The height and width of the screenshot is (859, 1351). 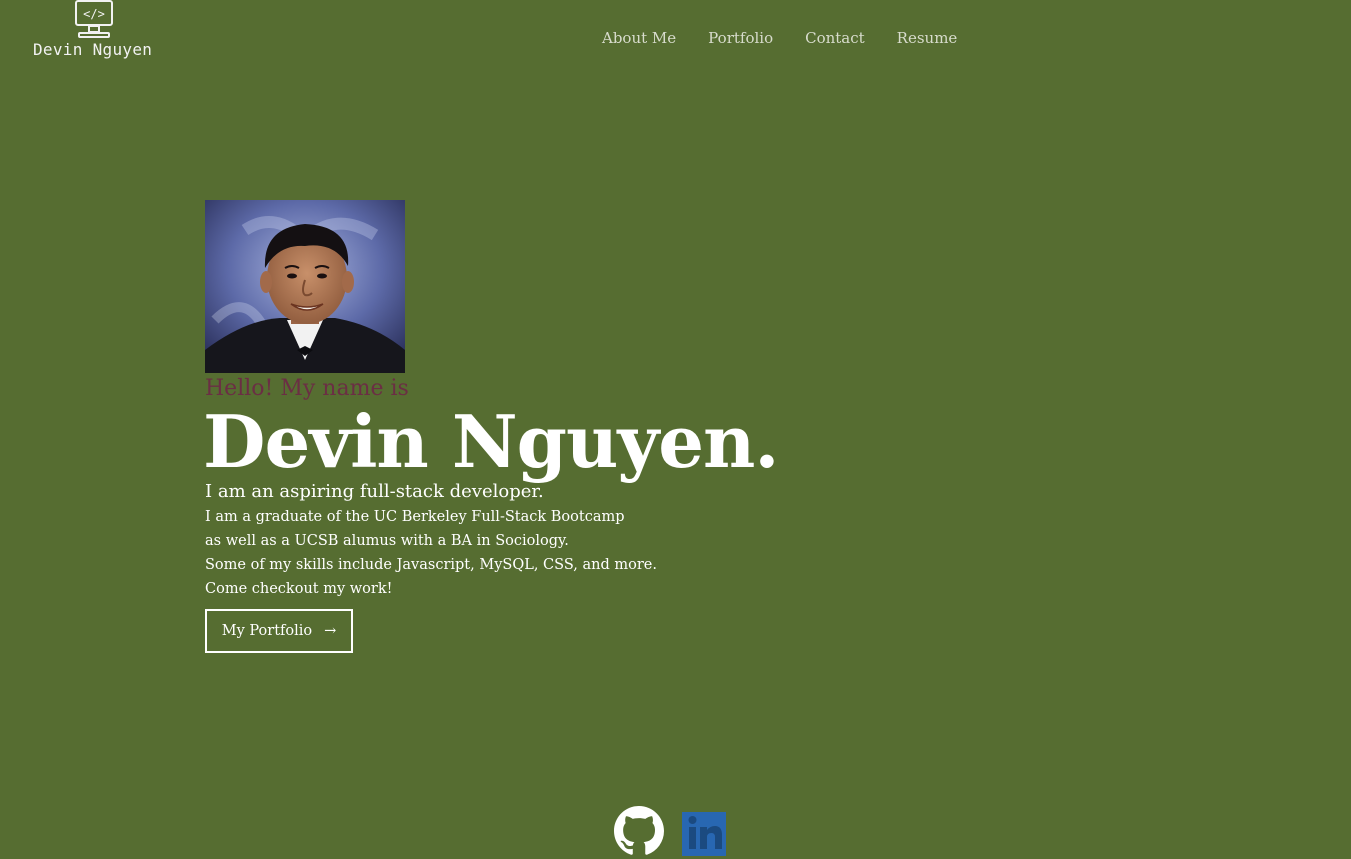 I want to click on arrow-right-icon: →, so click(x=330, y=631).